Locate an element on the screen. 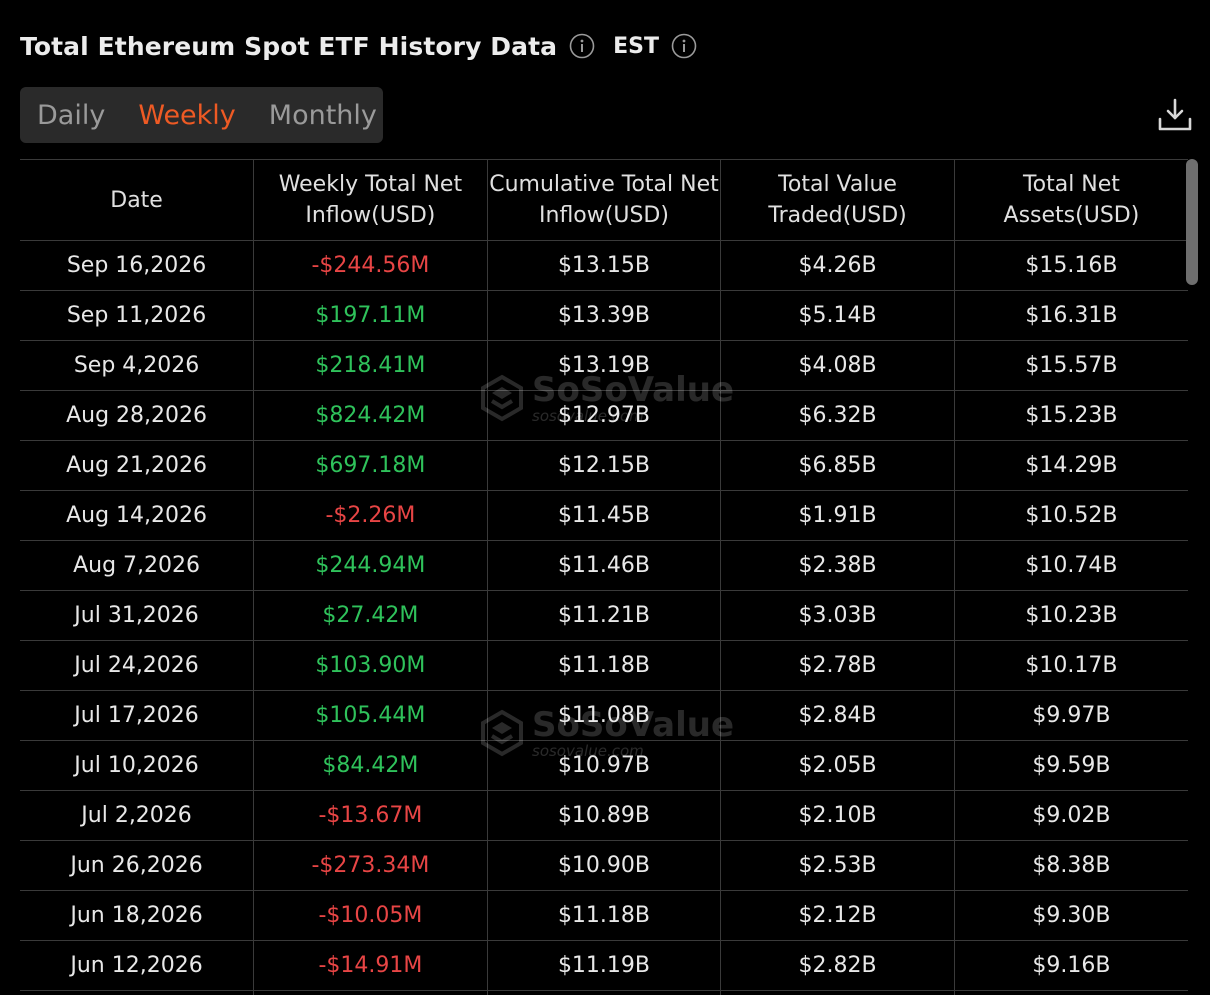 This screenshot has width=1210, height=995. table-row: Aug 21,2026 $697.18M $12.15B $6.85B $14.29B is located at coordinates (604, 465).